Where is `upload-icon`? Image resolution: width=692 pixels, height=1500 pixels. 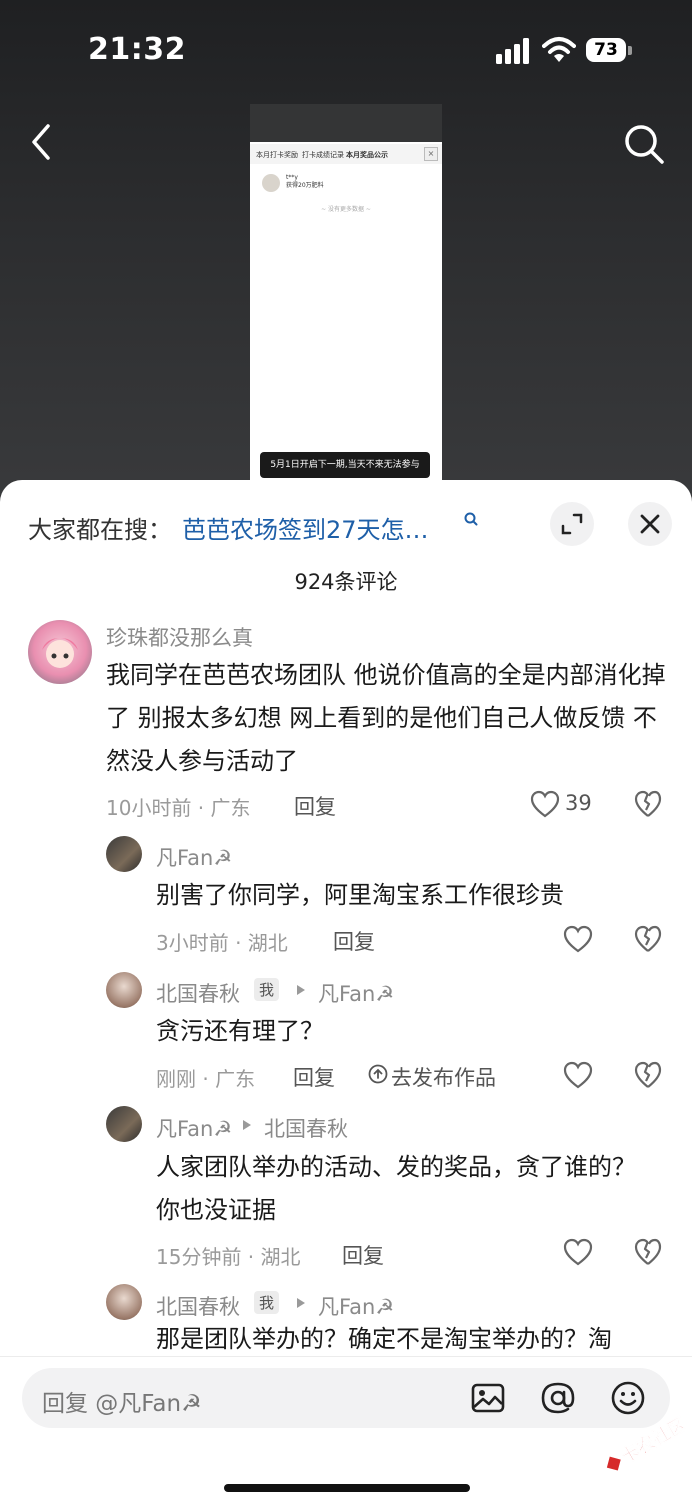
upload-icon is located at coordinates (378, 1074).